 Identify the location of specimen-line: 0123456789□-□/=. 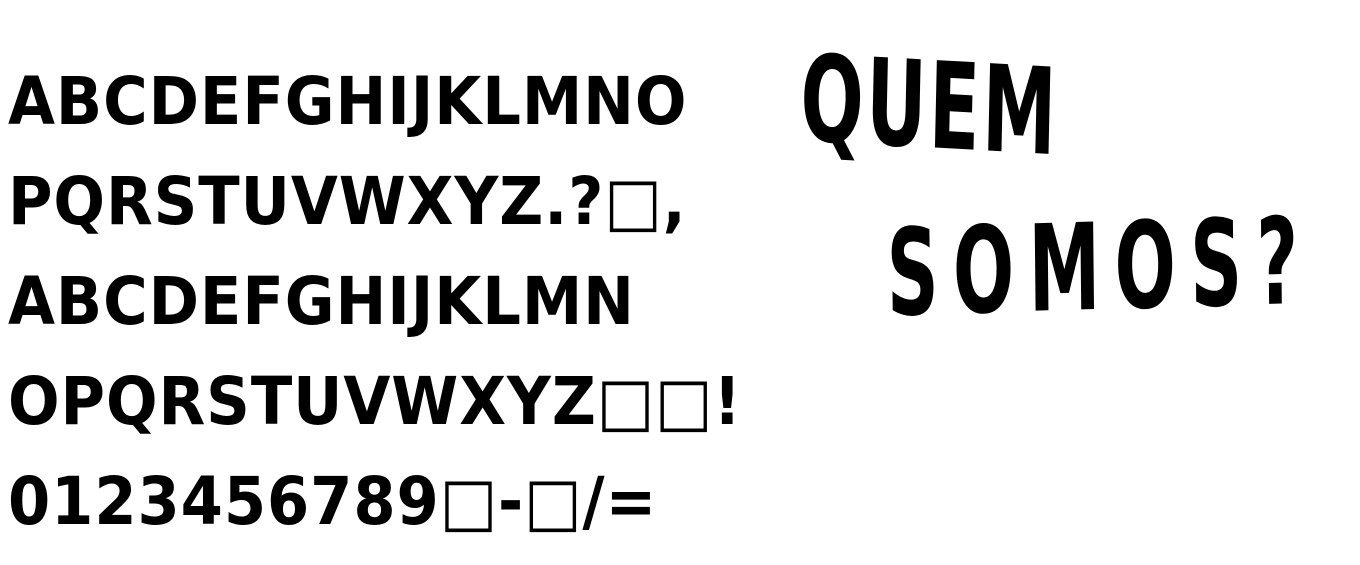
(403, 502).